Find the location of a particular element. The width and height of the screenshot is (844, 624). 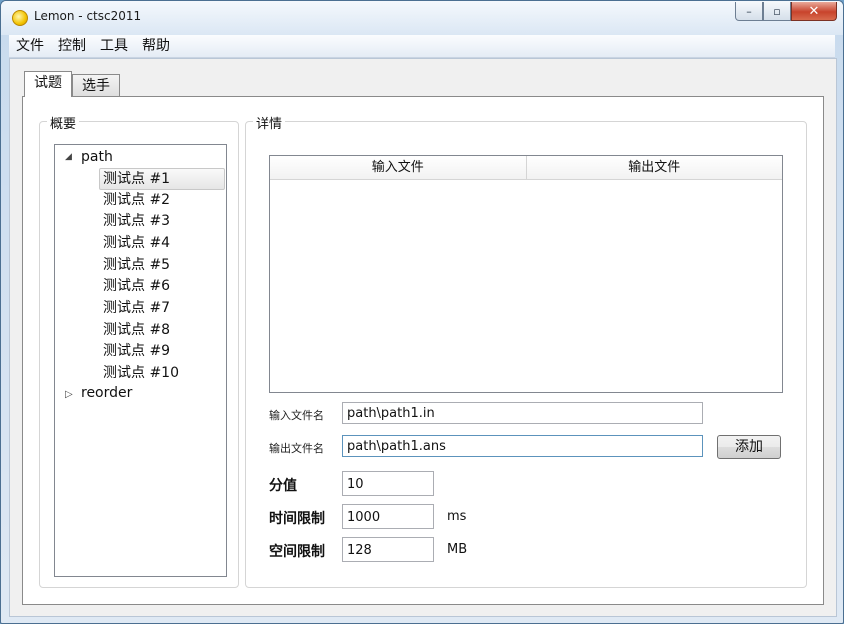

maximize-button: ▫ is located at coordinates (777, 11).